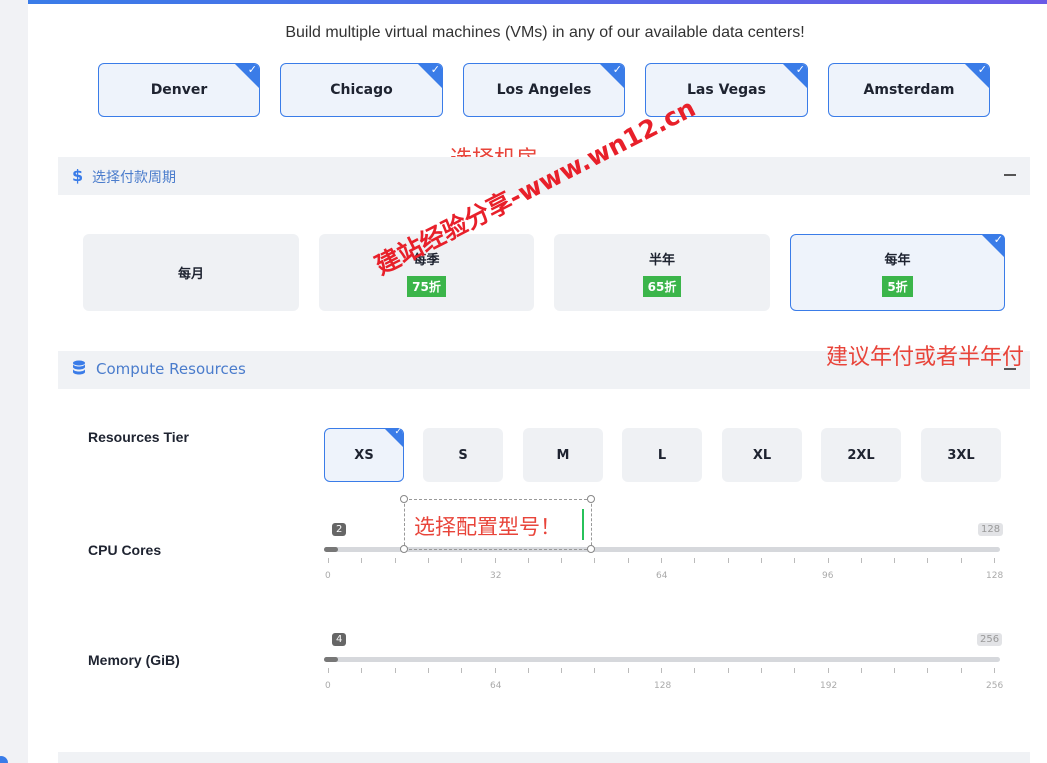  I want to click on tier-label: M, so click(563, 455).